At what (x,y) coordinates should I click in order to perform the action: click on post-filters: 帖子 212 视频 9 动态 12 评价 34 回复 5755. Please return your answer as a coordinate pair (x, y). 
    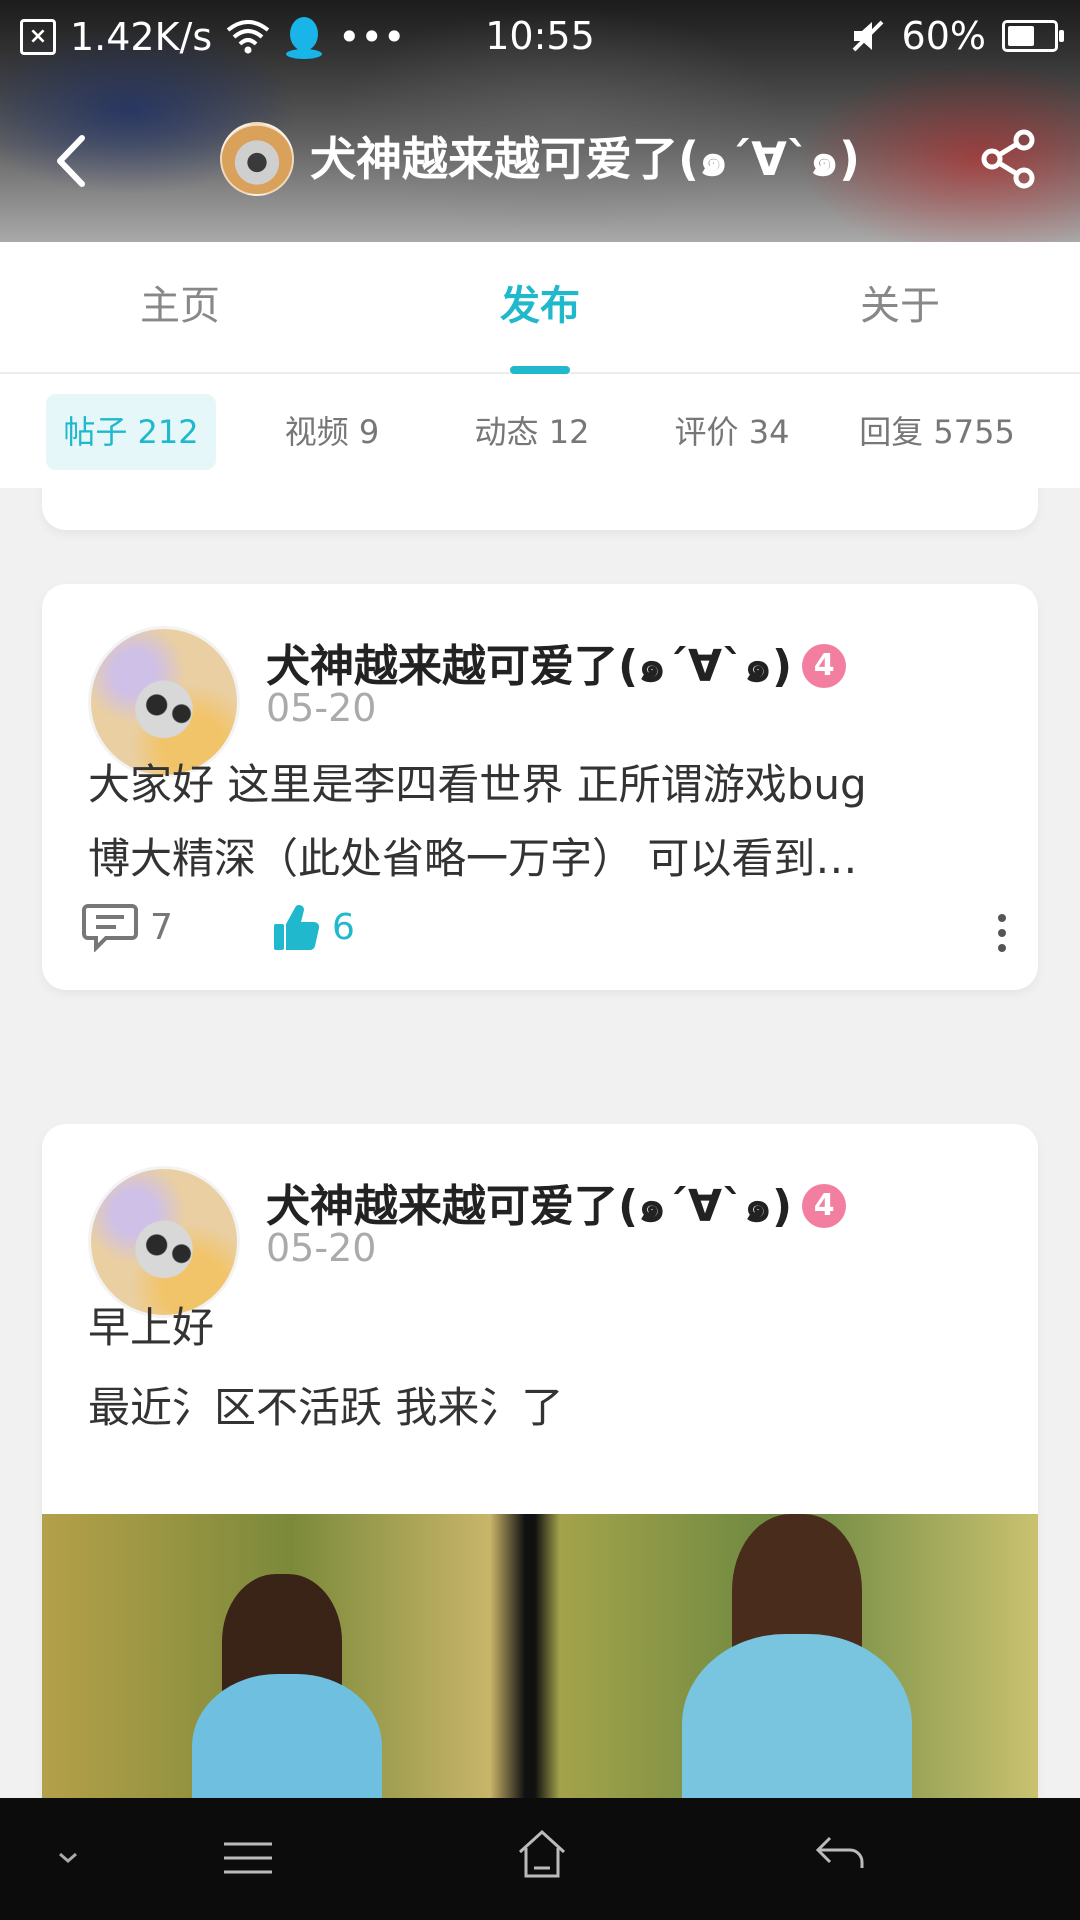
    Looking at the image, I should click on (540, 431).